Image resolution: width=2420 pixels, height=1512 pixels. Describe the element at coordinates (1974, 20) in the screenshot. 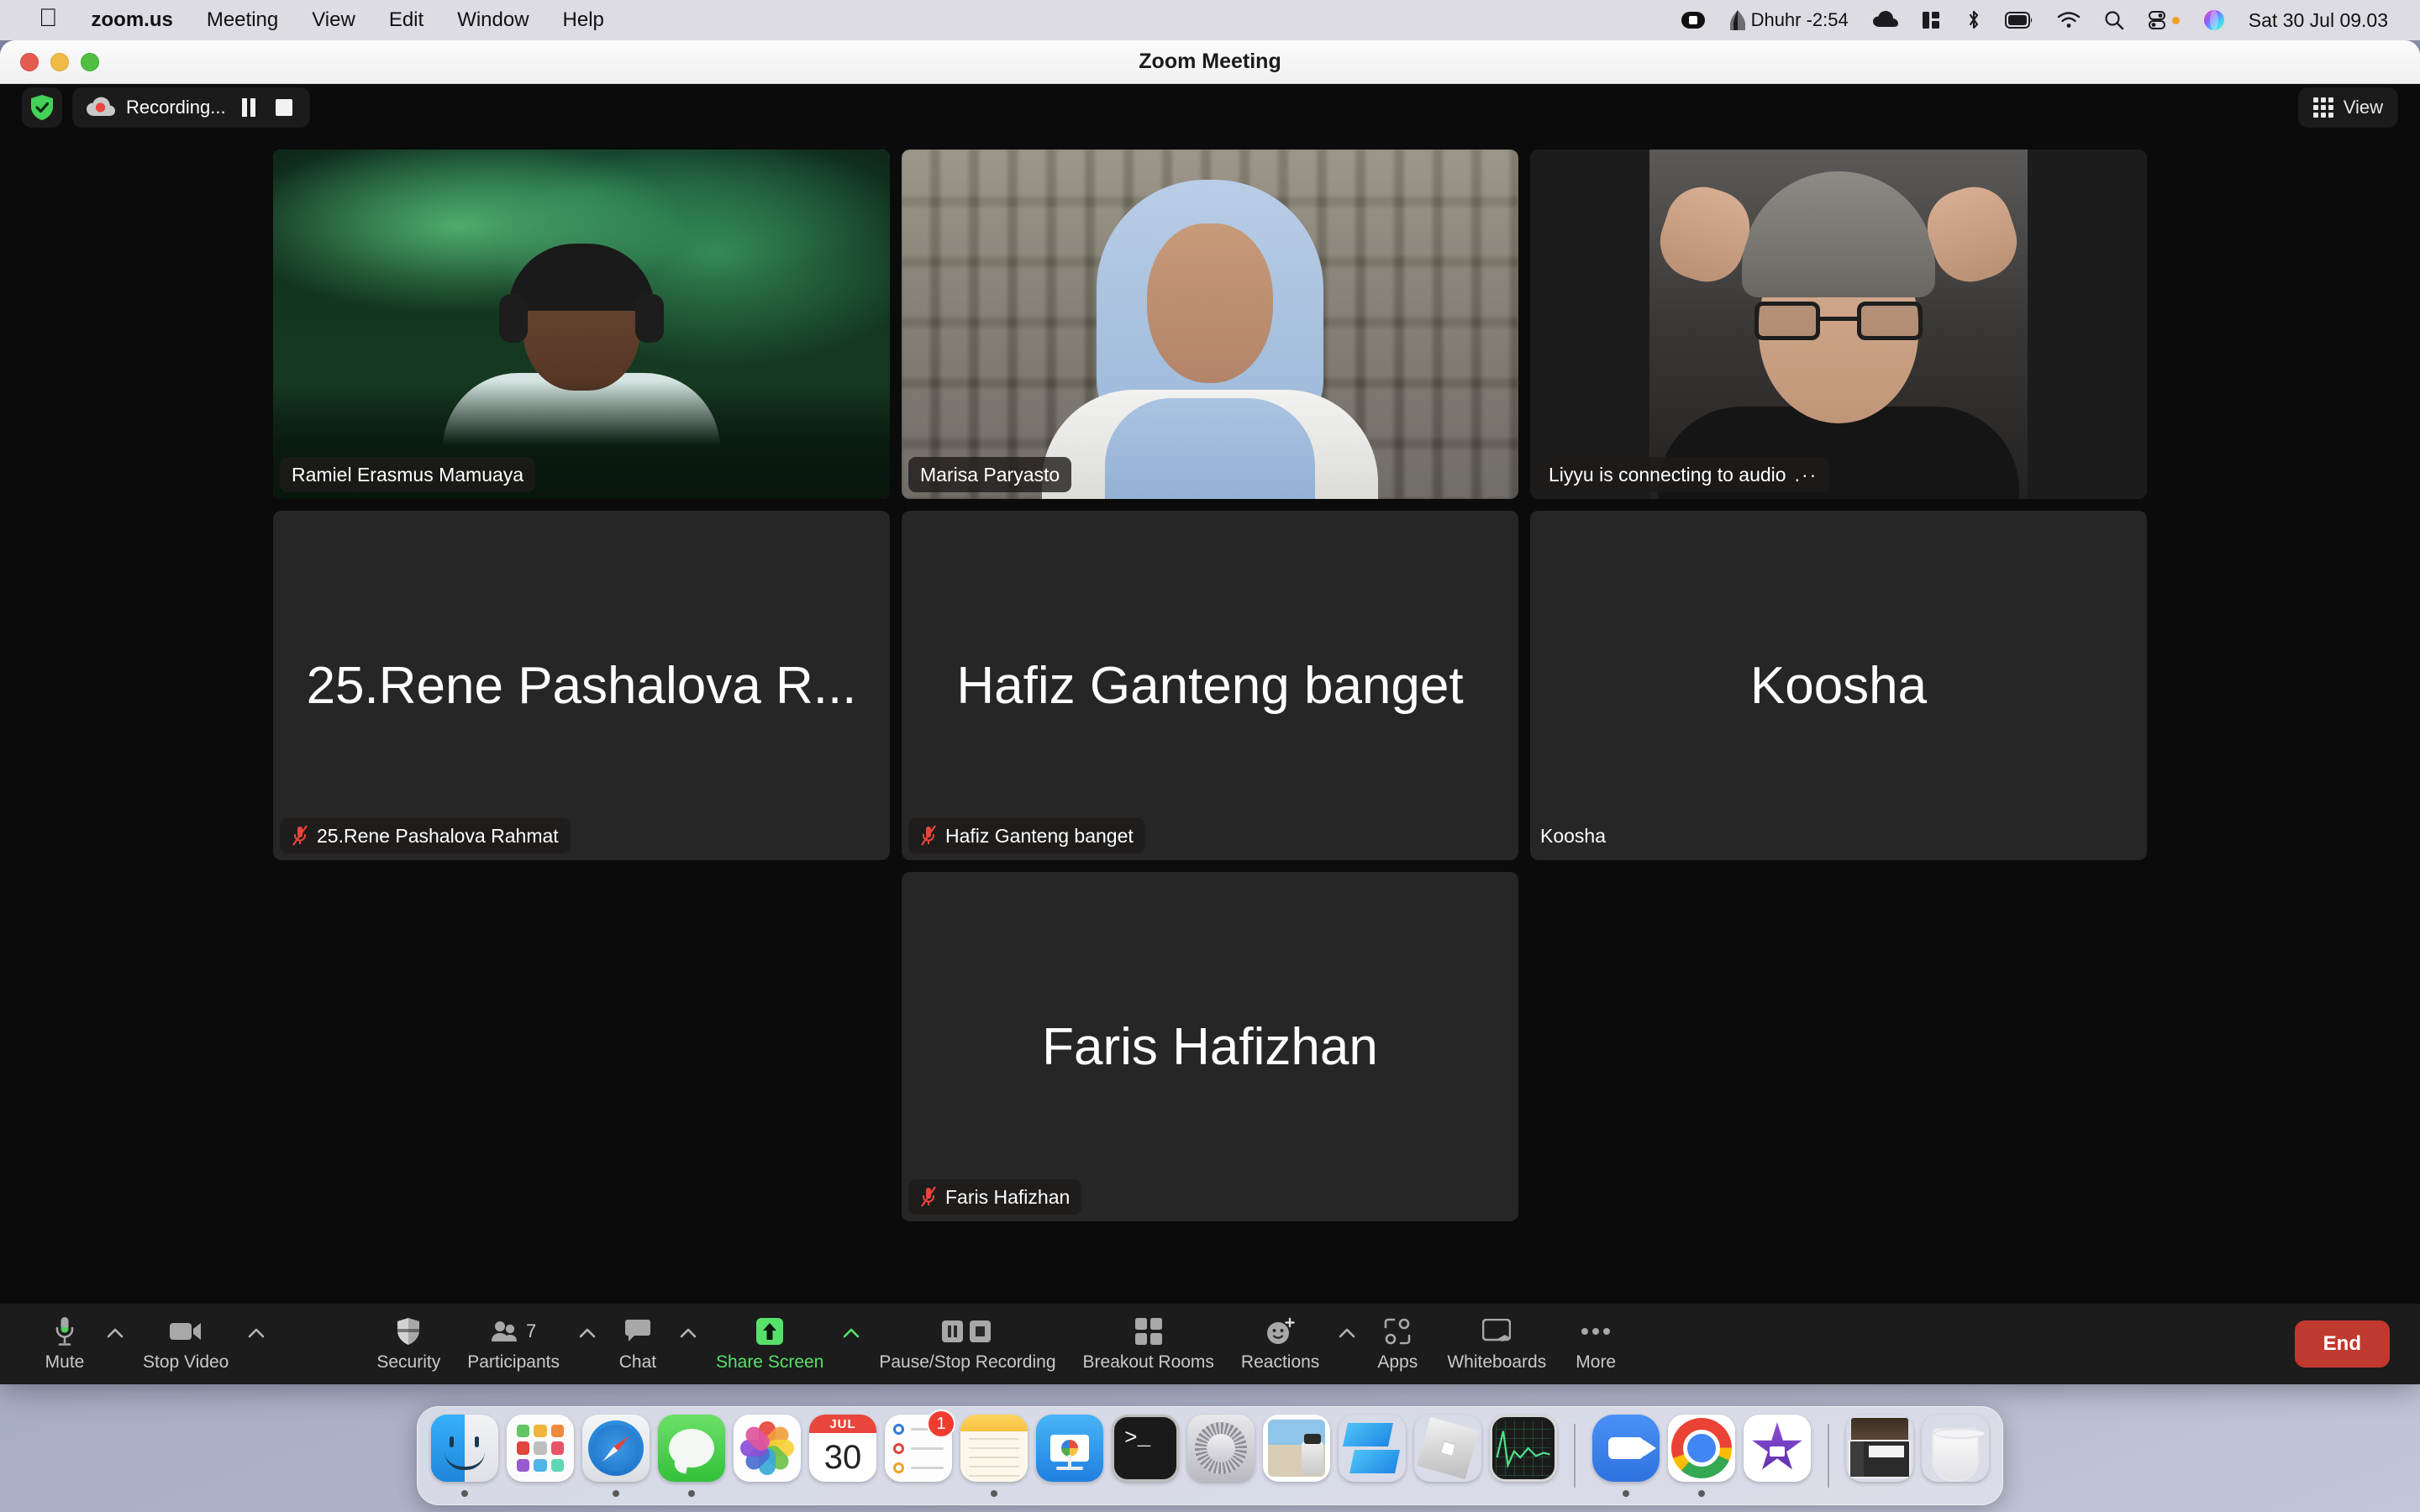

I see `bluetooth-icon` at that location.